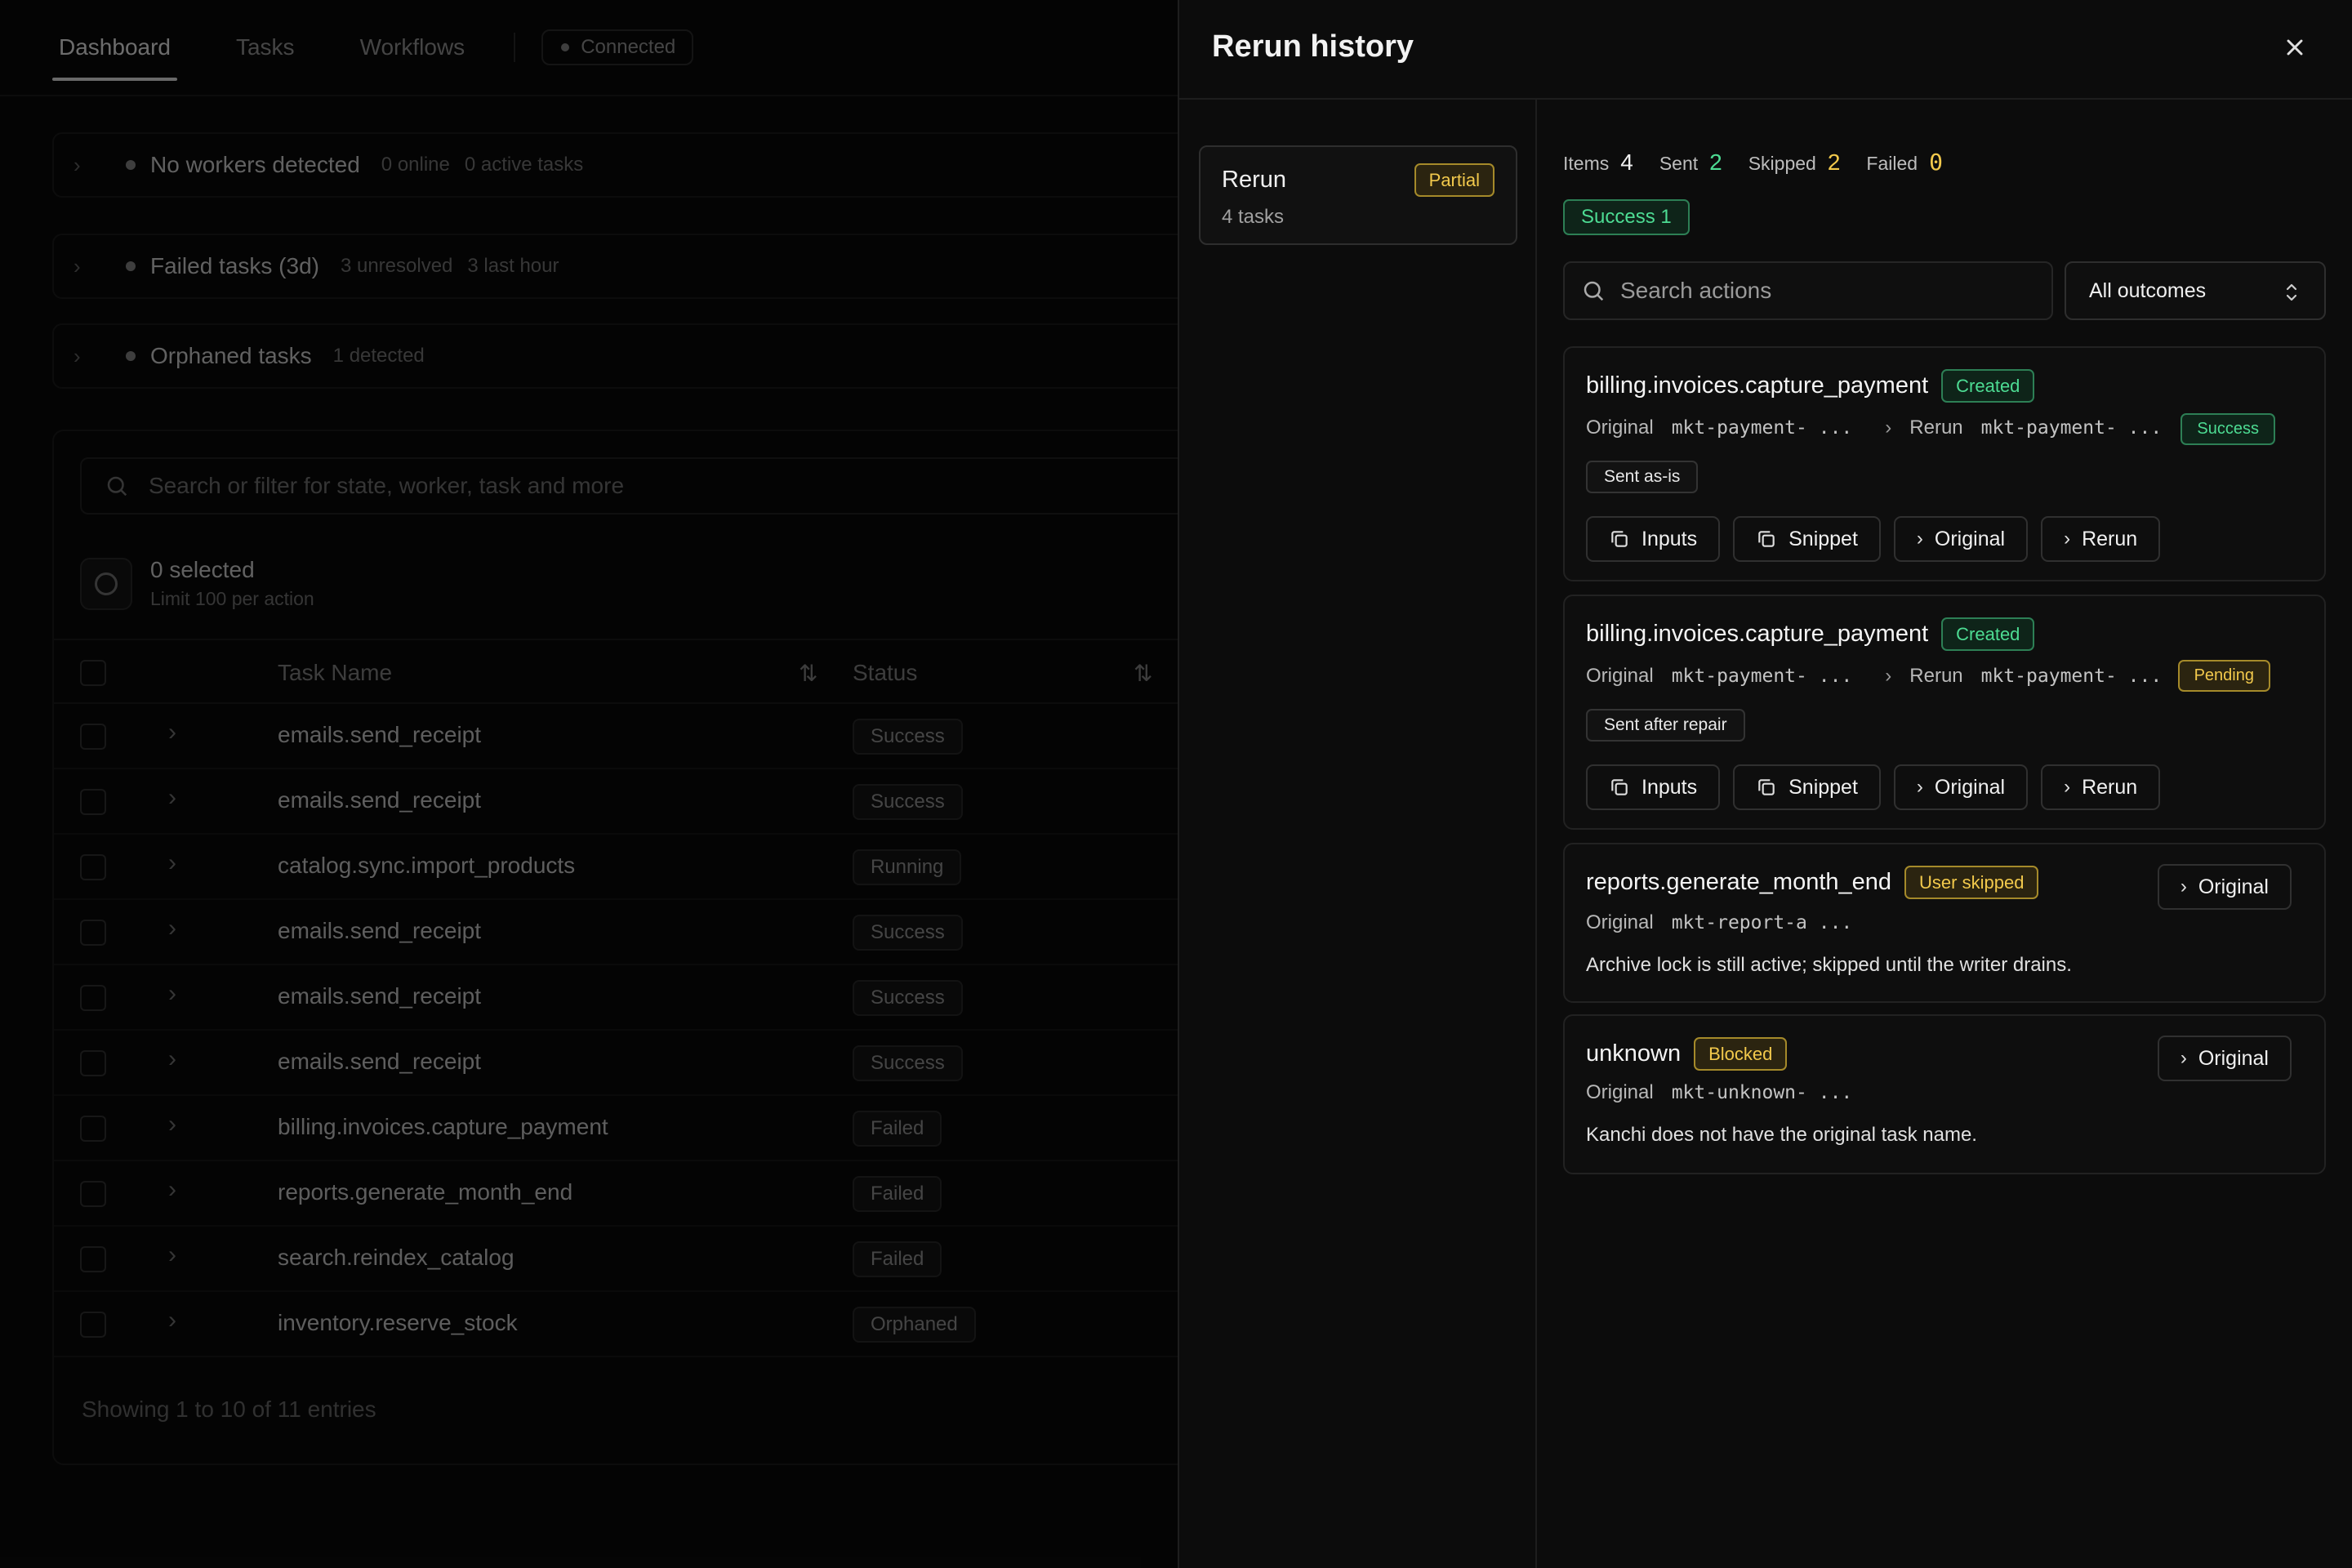 This screenshot has width=2352, height=1568. What do you see at coordinates (1741, 1054) in the screenshot?
I see `blocked-badge: Blocked` at bounding box center [1741, 1054].